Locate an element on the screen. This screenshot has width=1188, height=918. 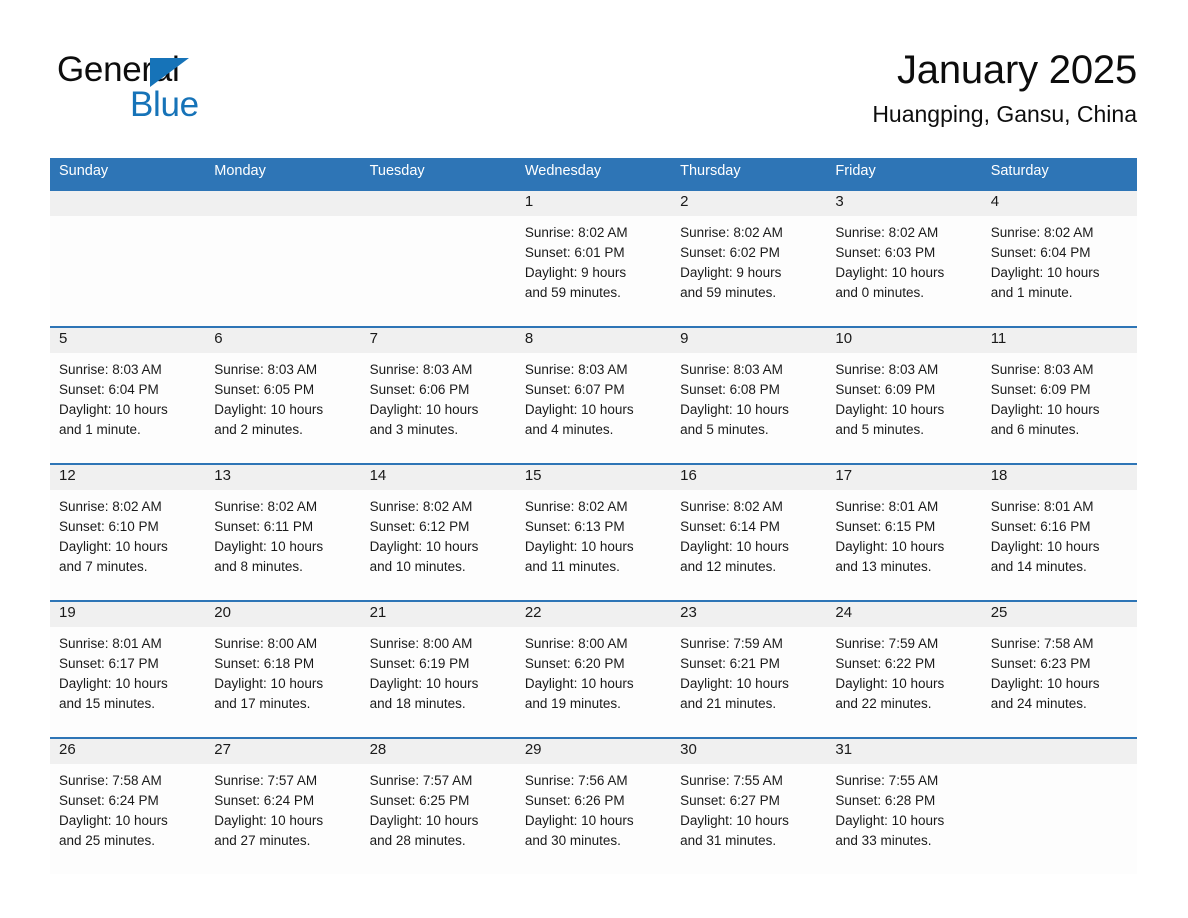
day-number: 4 is located at coordinates (1059, 203).